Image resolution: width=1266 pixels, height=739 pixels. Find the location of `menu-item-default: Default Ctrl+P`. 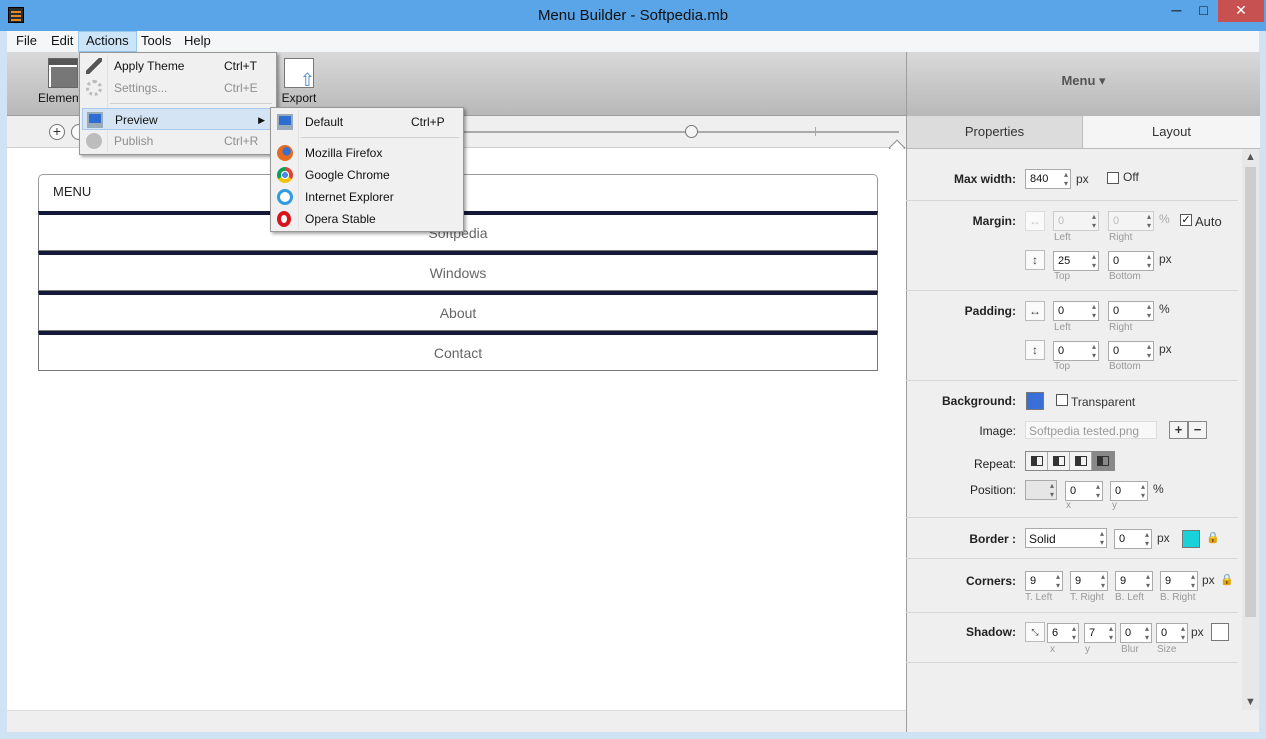

menu-item-default: Default Ctrl+P is located at coordinates (367, 122).